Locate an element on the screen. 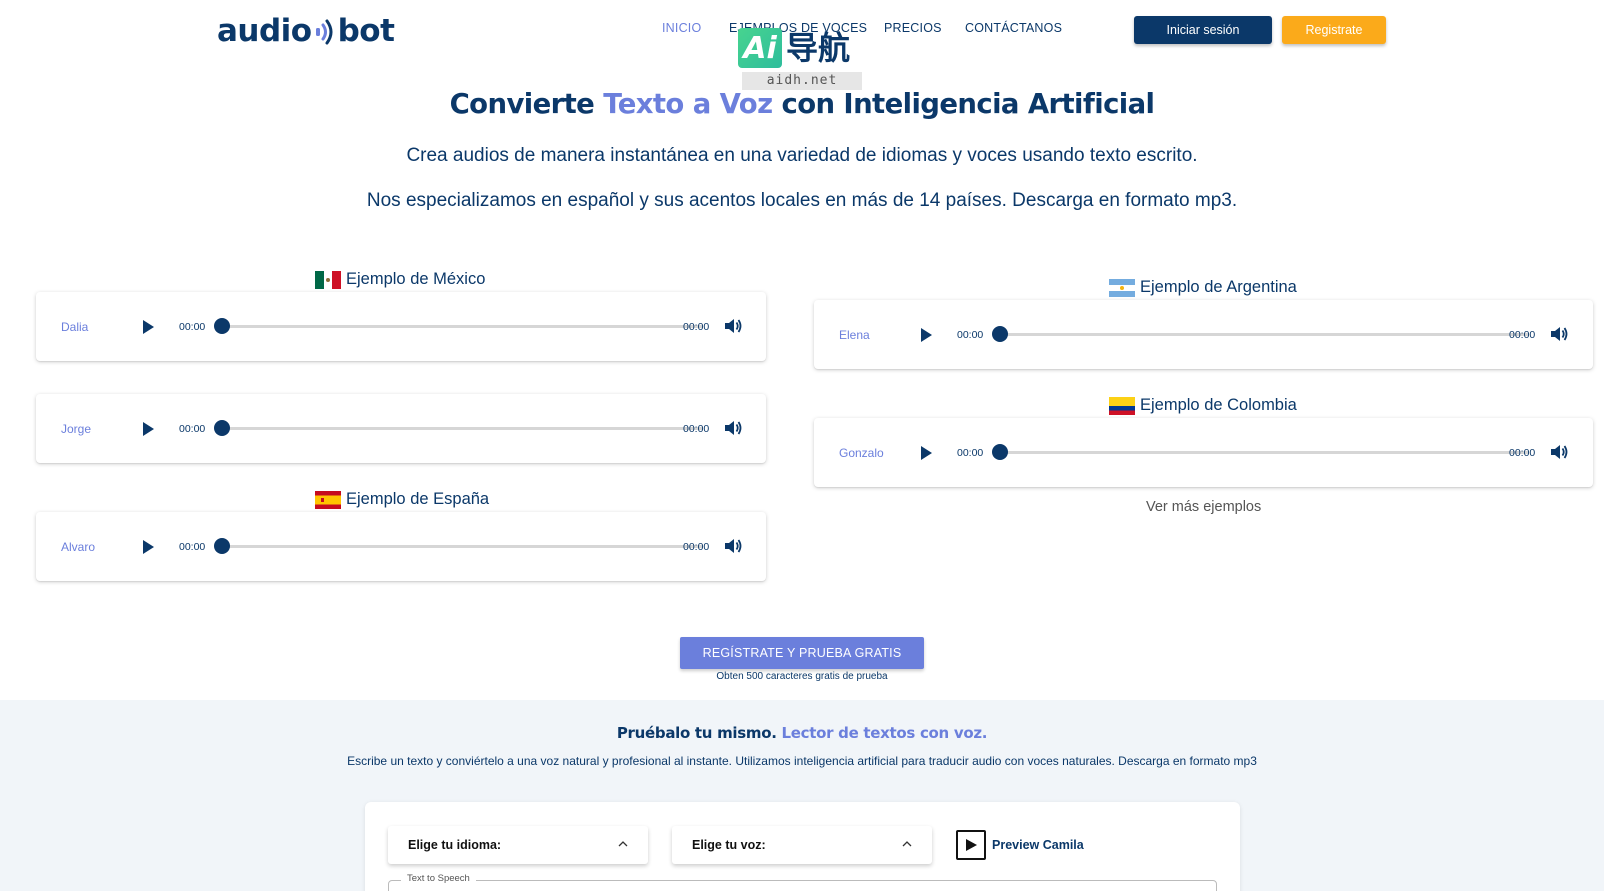 The image size is (1604, 891). example-heading-text: Ejemplo de España is located at coordinates (418, 499).